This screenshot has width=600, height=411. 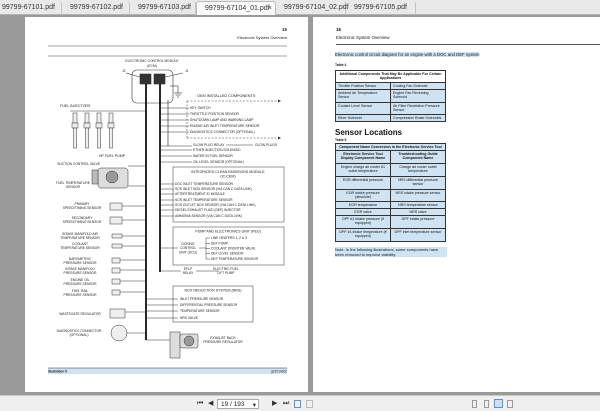 I want to click on tab-label: 99799-67104_02.pdf, so click(x=316, y=7).